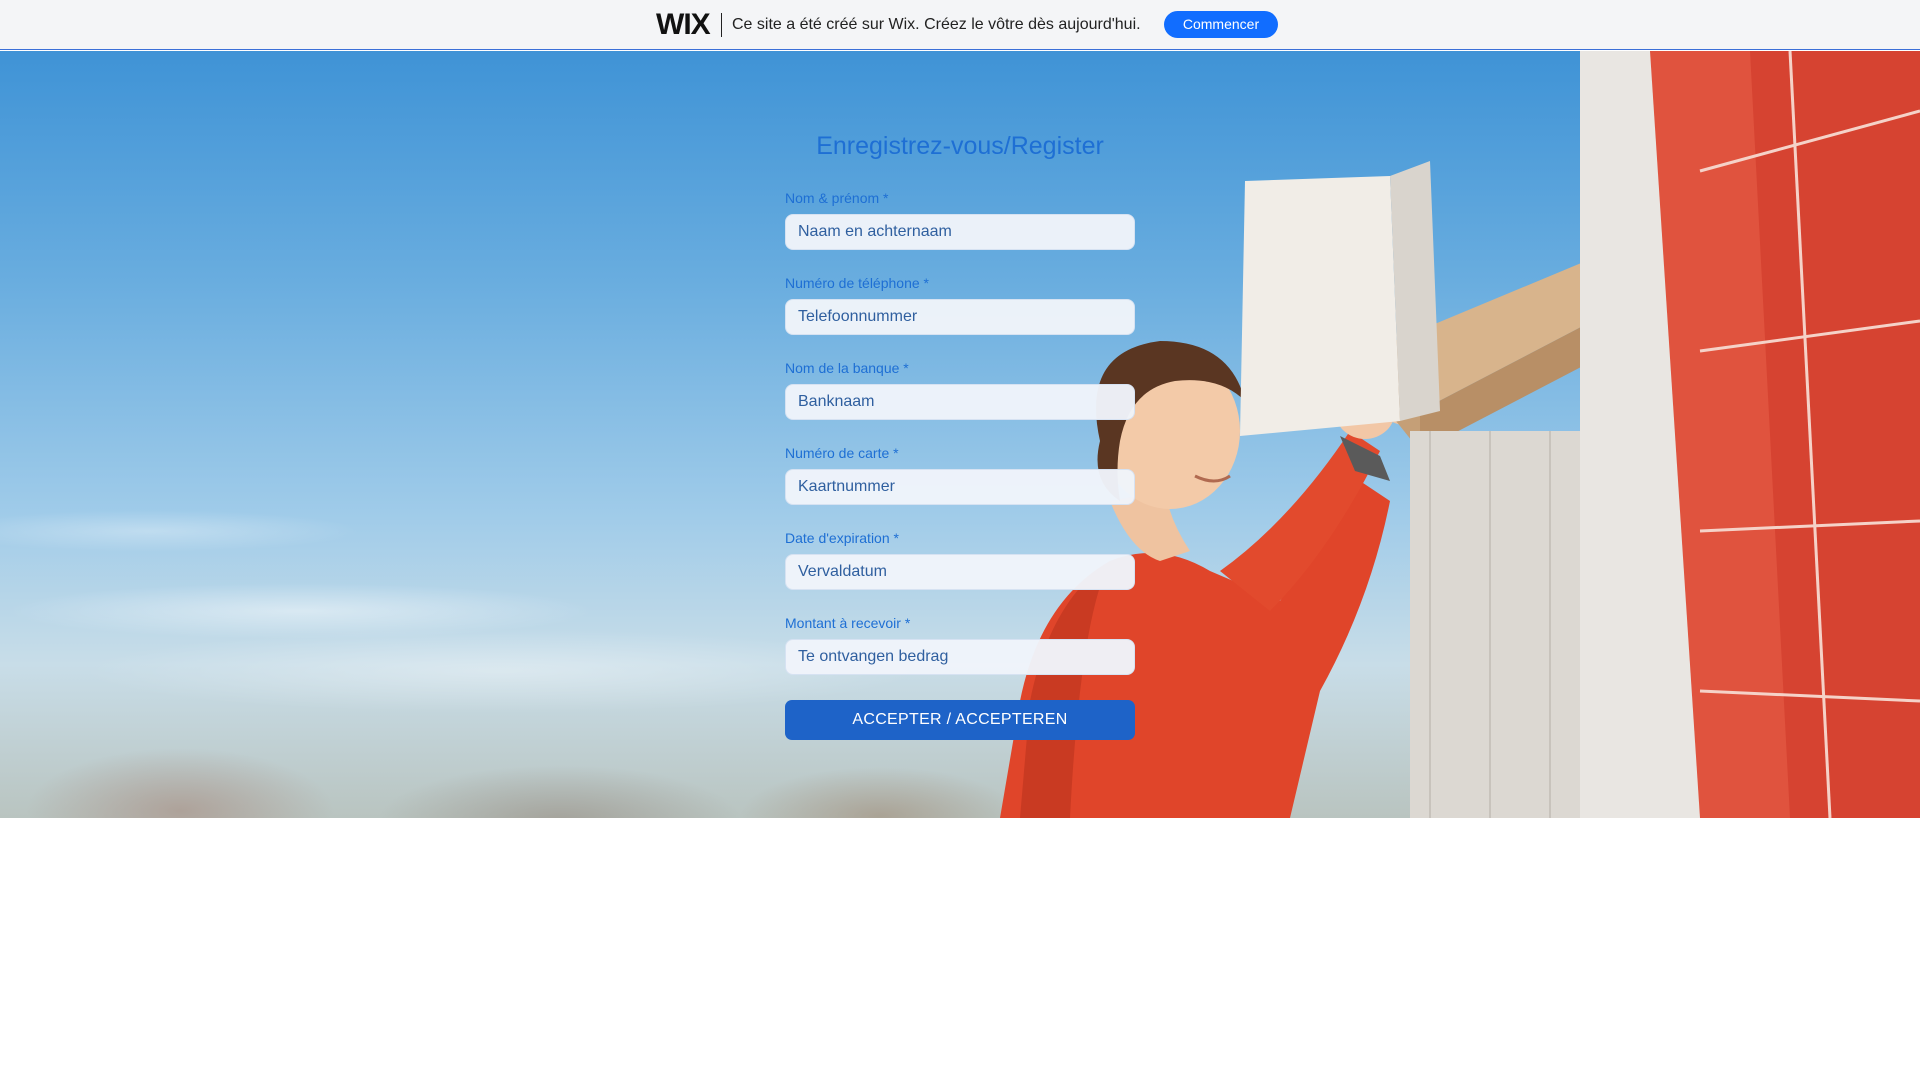 Image resolution: width=1920 pixels, height=1080 pixels. I want to click on form-title: Enregistrez-vous/Register, so click(960, 146).